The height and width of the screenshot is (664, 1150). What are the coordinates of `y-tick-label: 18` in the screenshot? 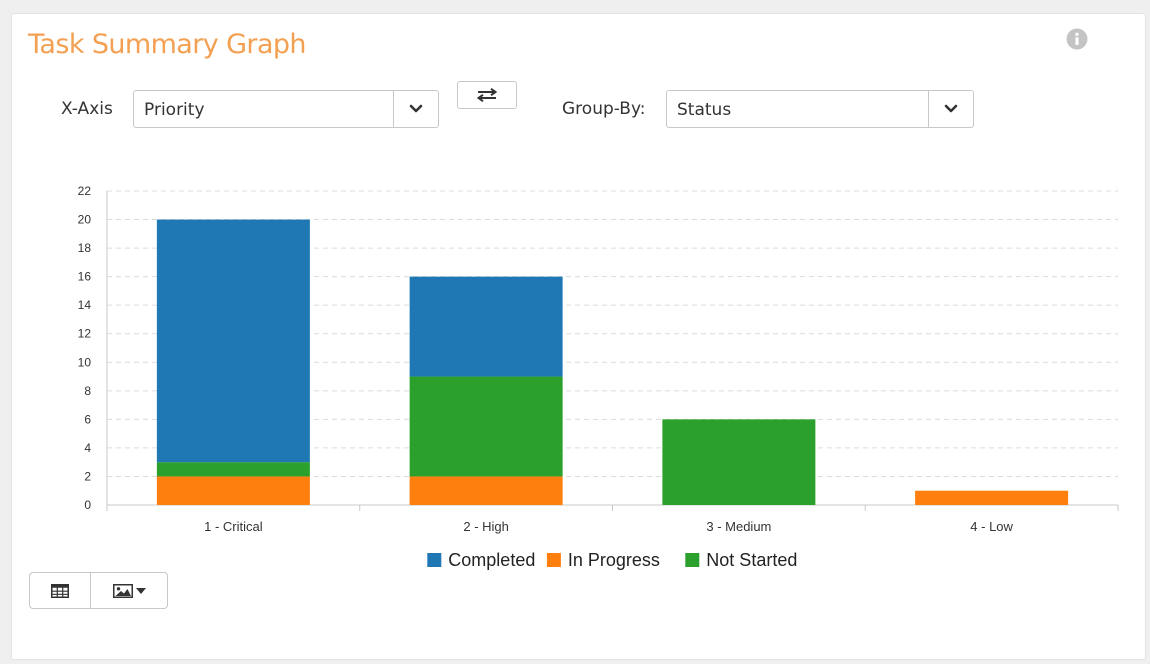 It's located at (85, 248).